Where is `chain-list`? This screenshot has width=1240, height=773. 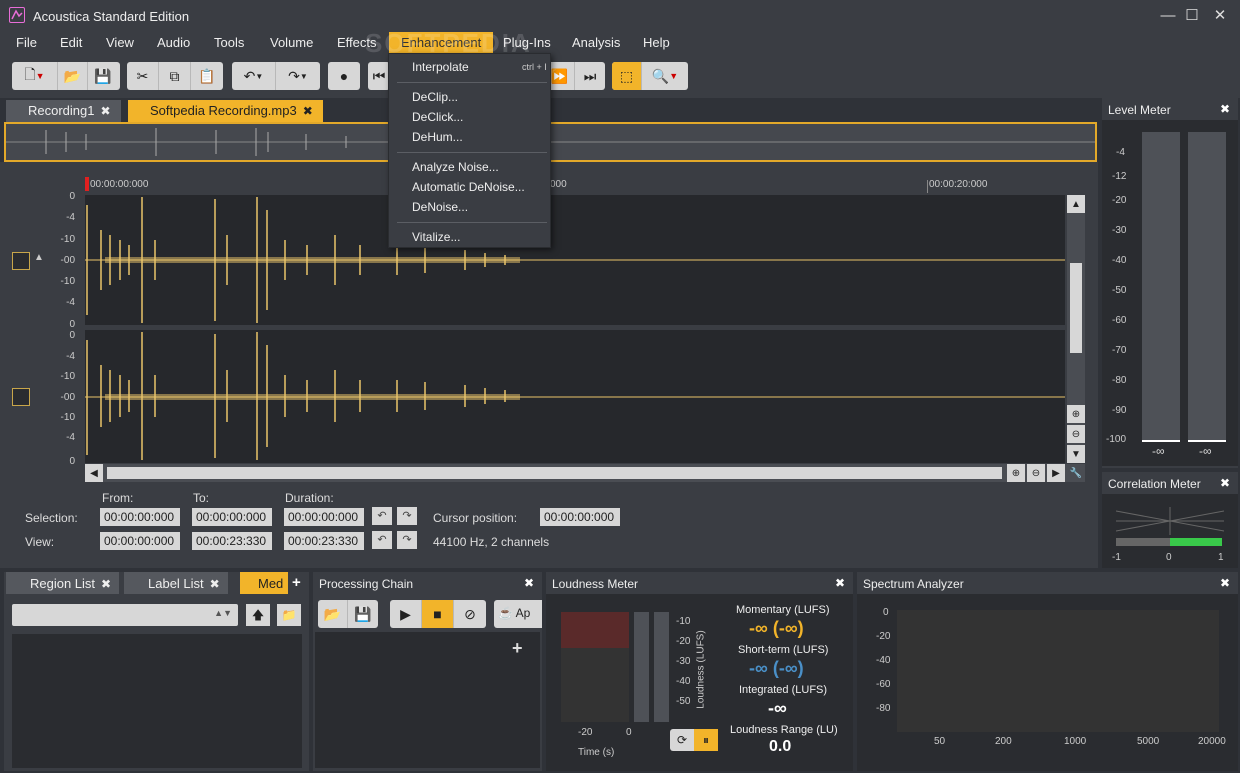 chain-list is located at coordinates (427, 700).